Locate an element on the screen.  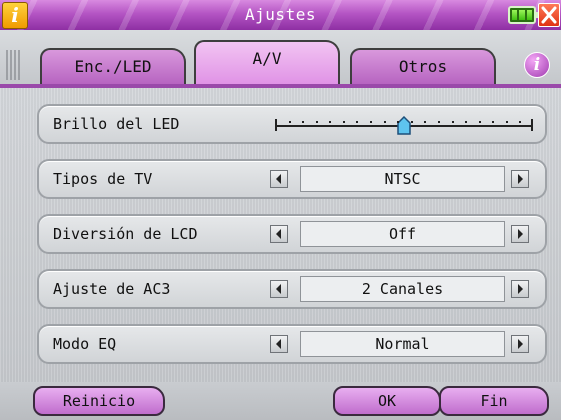
close-icon is located at coordinates (549, 15).